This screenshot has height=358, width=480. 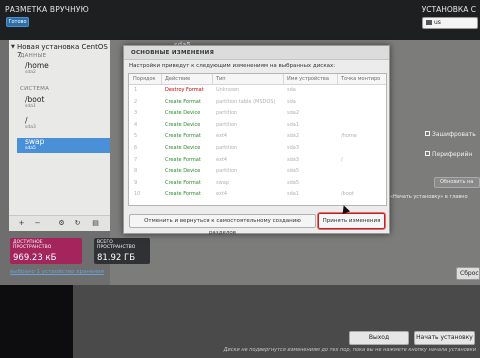 I want to click on device-label: sda5, so click(x=30, y=148).